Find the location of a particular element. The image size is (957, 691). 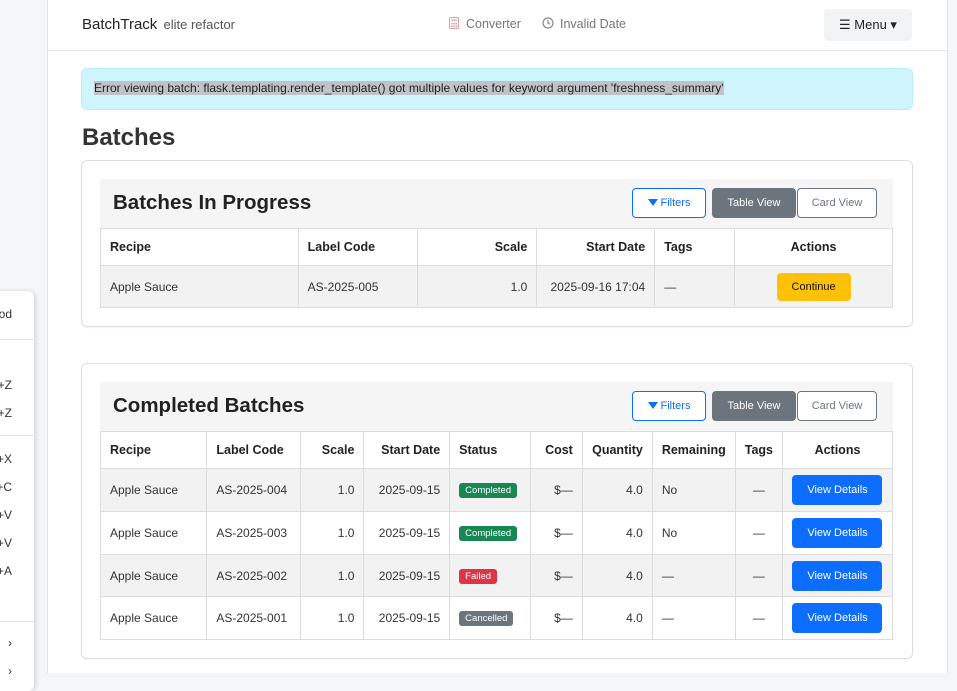

cell-label-code: AS-2025-001 is located at coordinates (253, 618).